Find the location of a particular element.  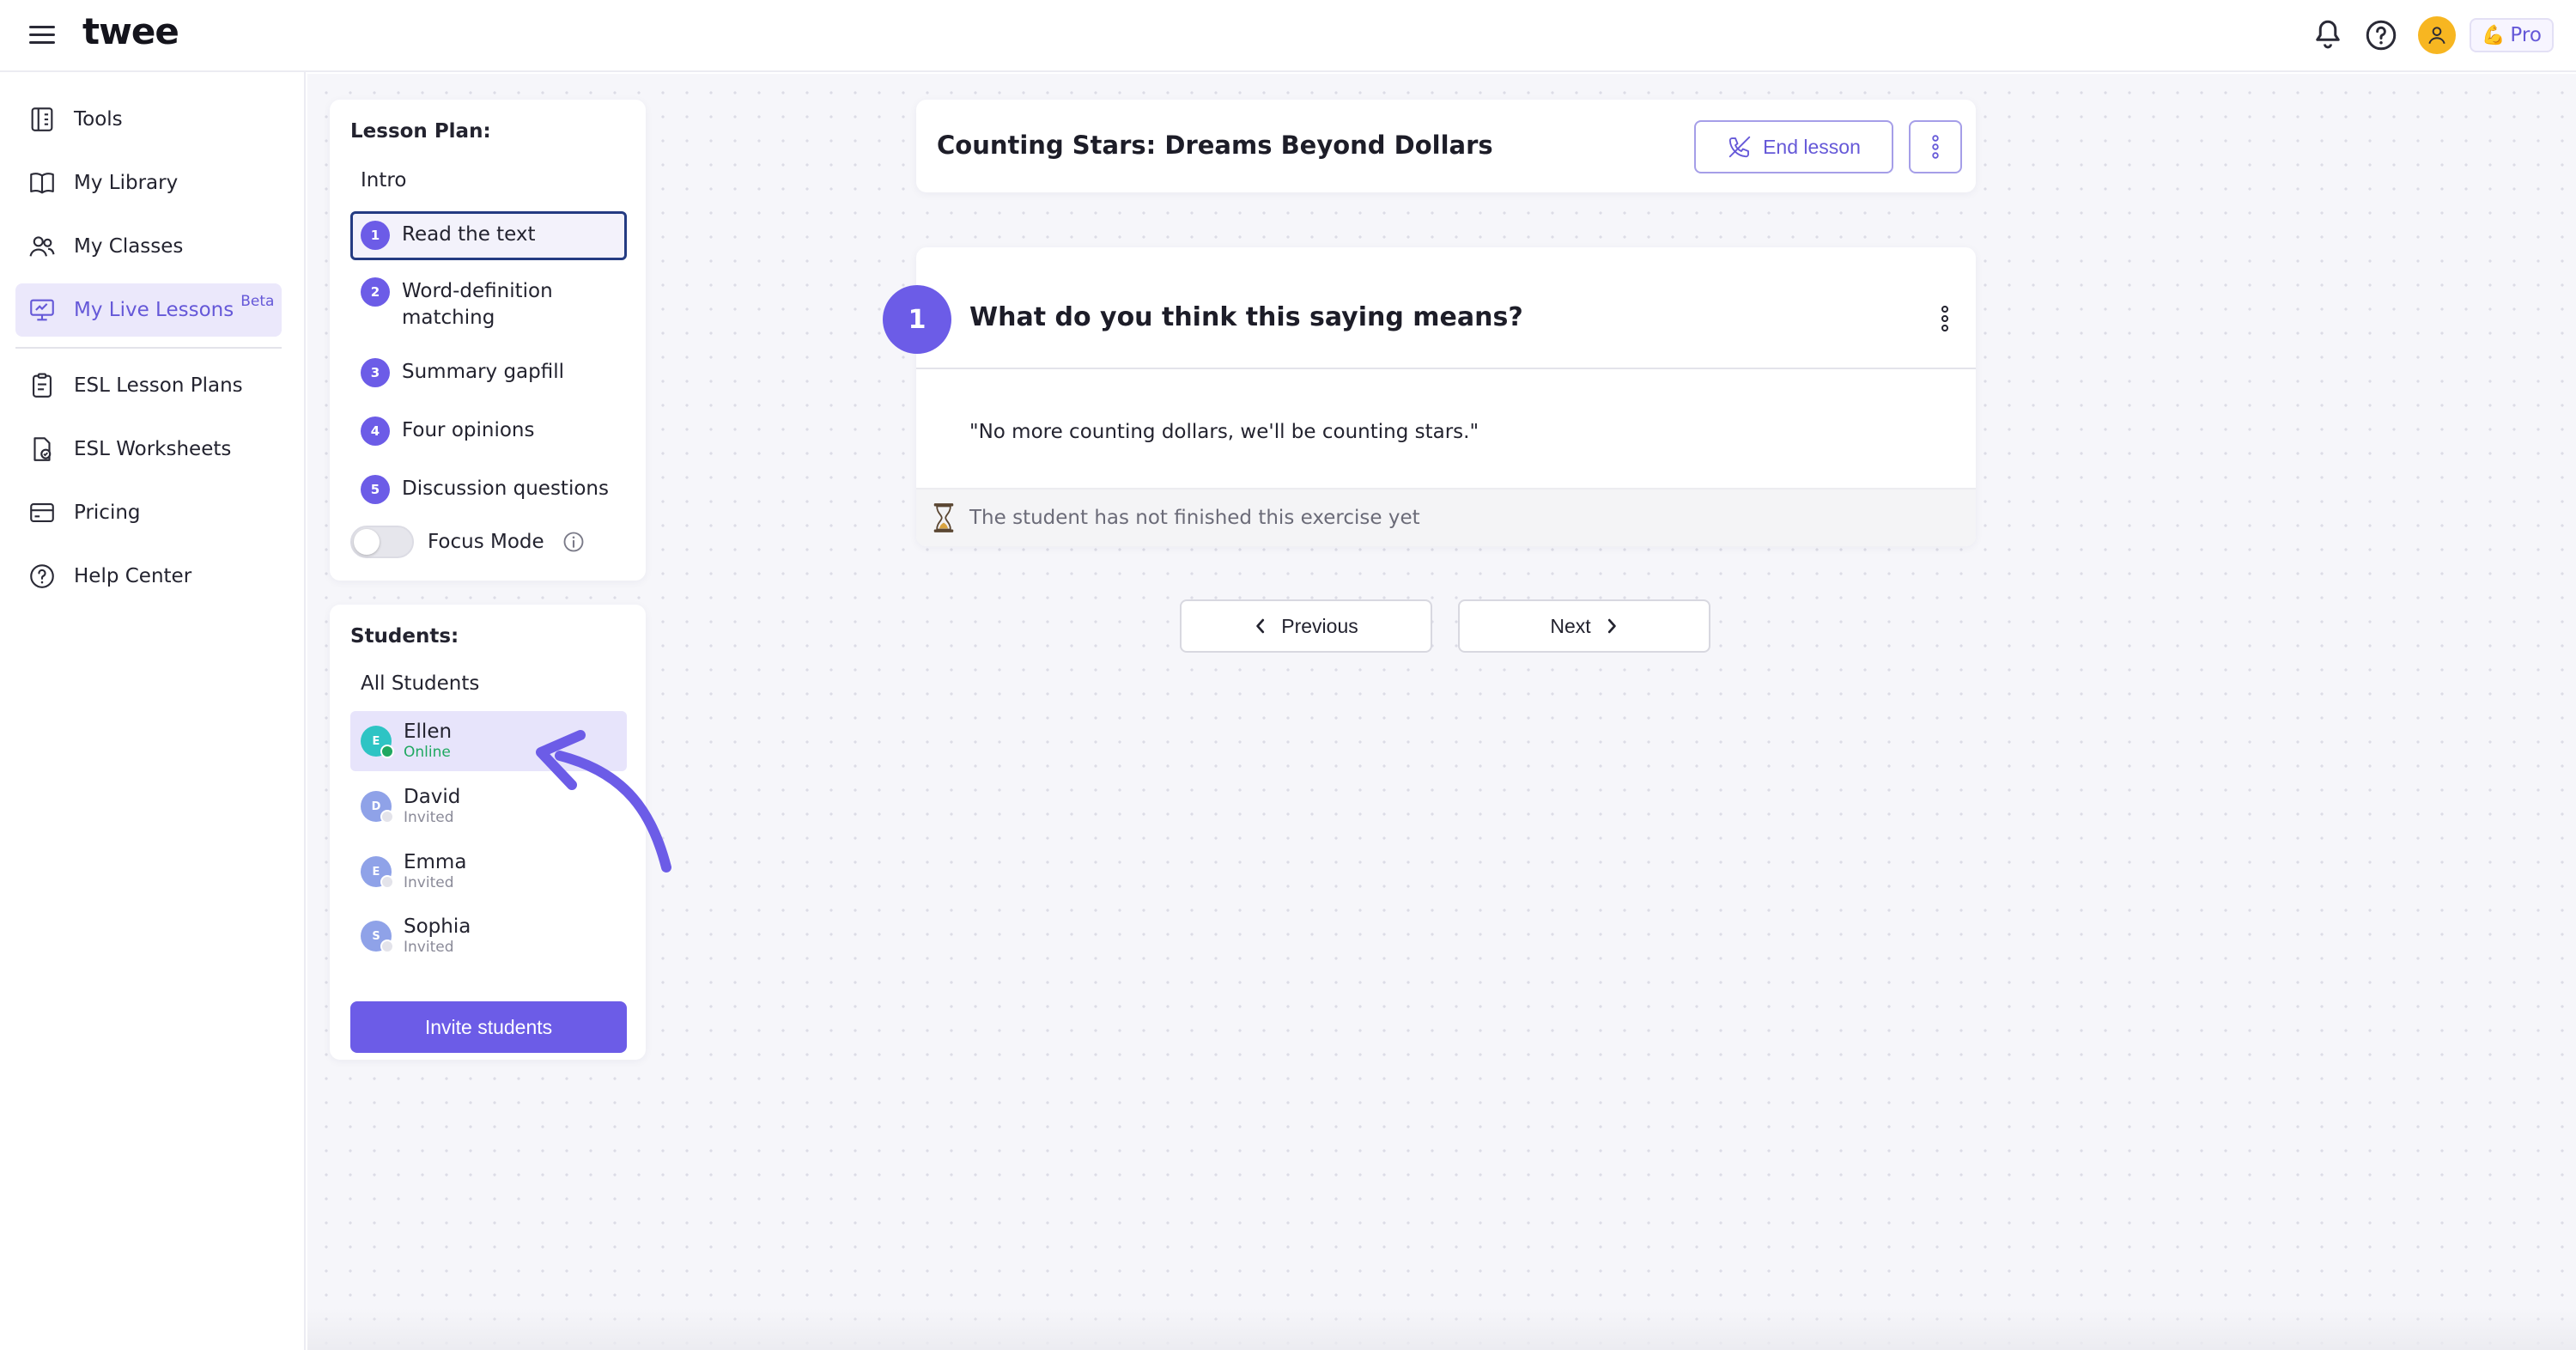

users-icon is located at coordinates (42, 247).